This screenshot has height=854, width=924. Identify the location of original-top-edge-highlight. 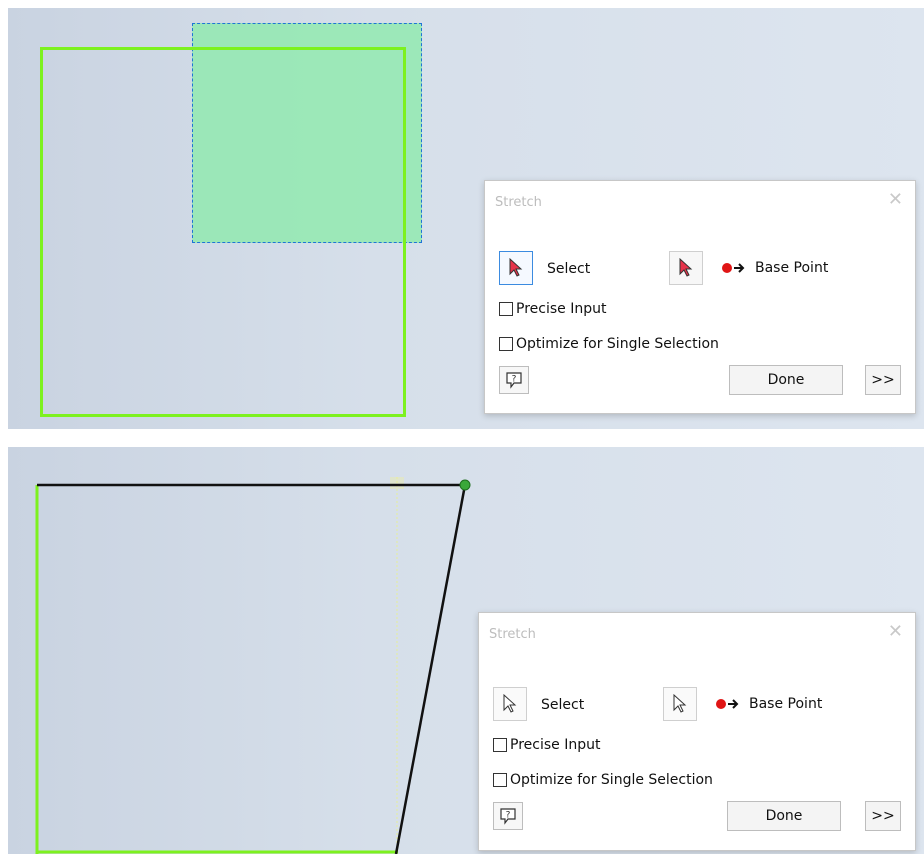
(397, 483).